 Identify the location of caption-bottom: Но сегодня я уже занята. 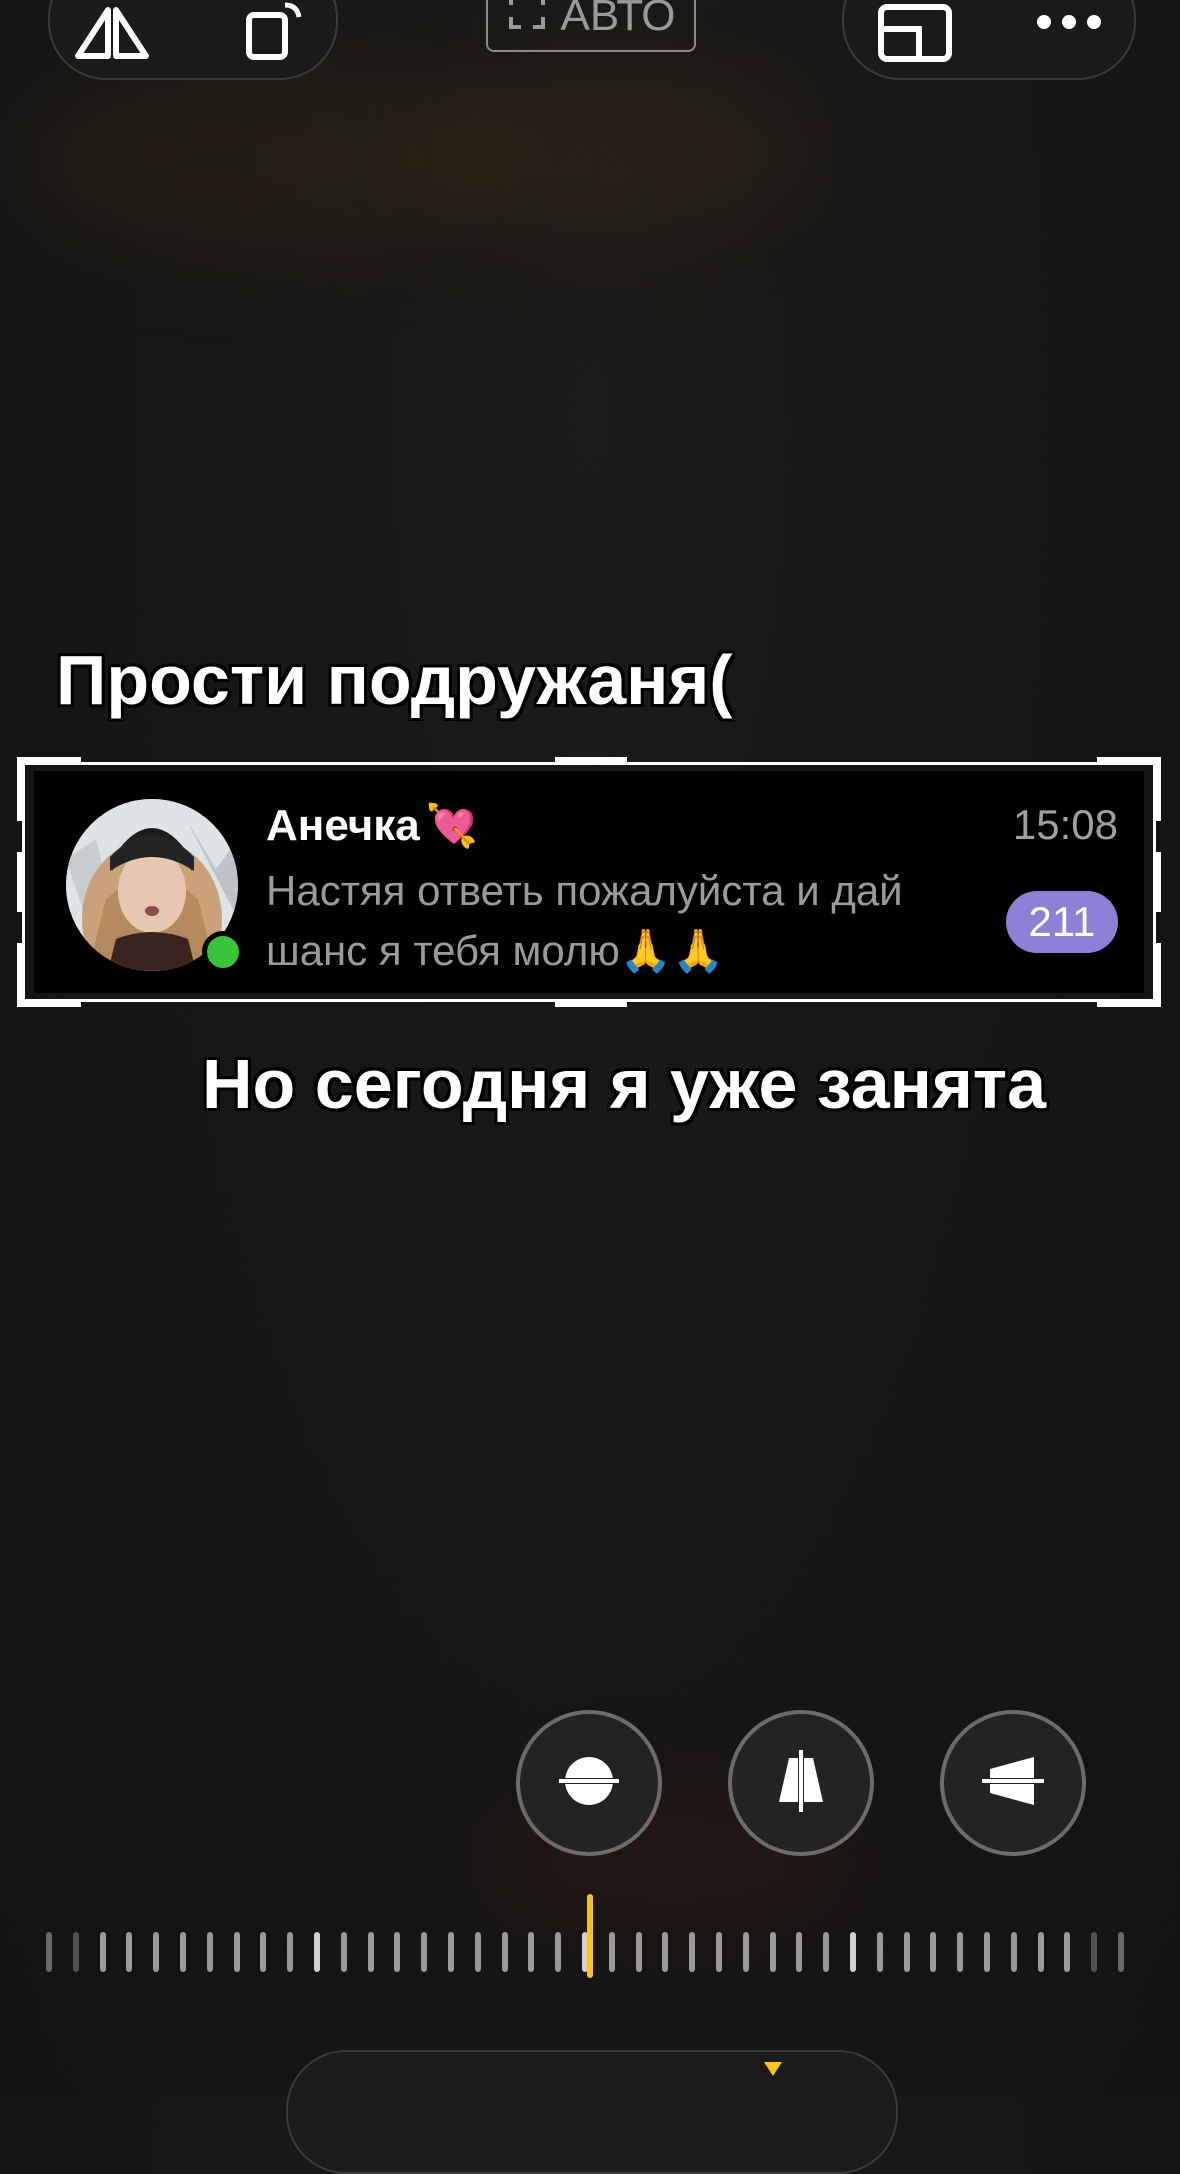
(624, 1084).